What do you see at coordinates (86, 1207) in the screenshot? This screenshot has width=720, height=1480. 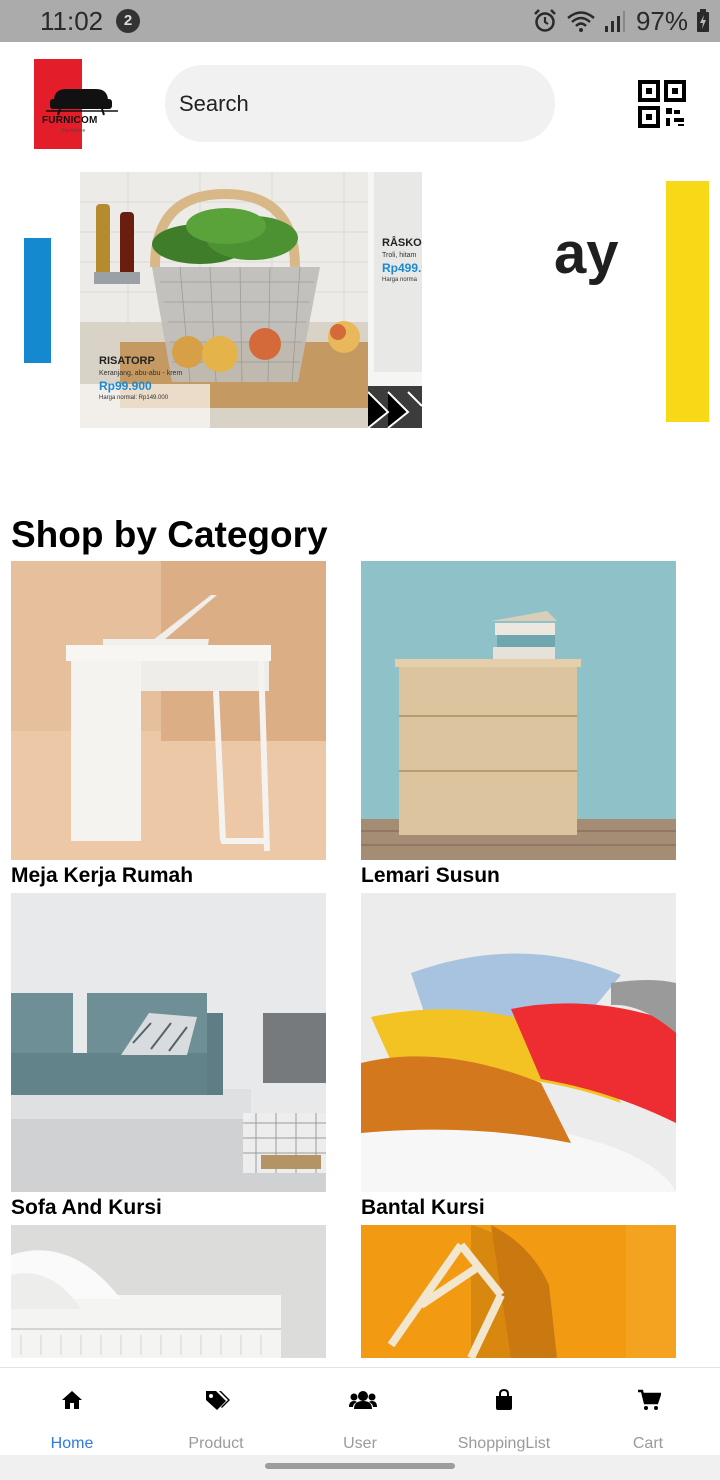 I see `category-label: Sofa And Kursi` at bounding box center [86, 1207].